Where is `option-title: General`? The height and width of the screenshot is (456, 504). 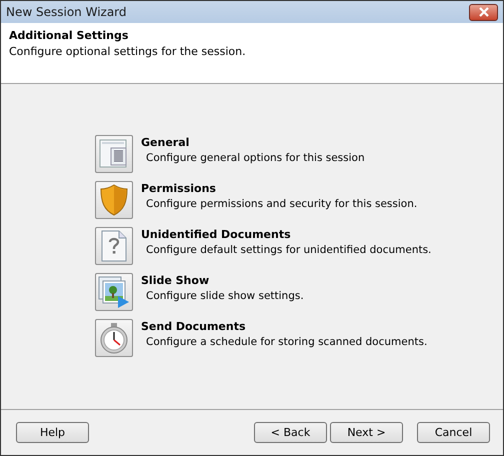
option-title: General is located at coordinates (165, 142).